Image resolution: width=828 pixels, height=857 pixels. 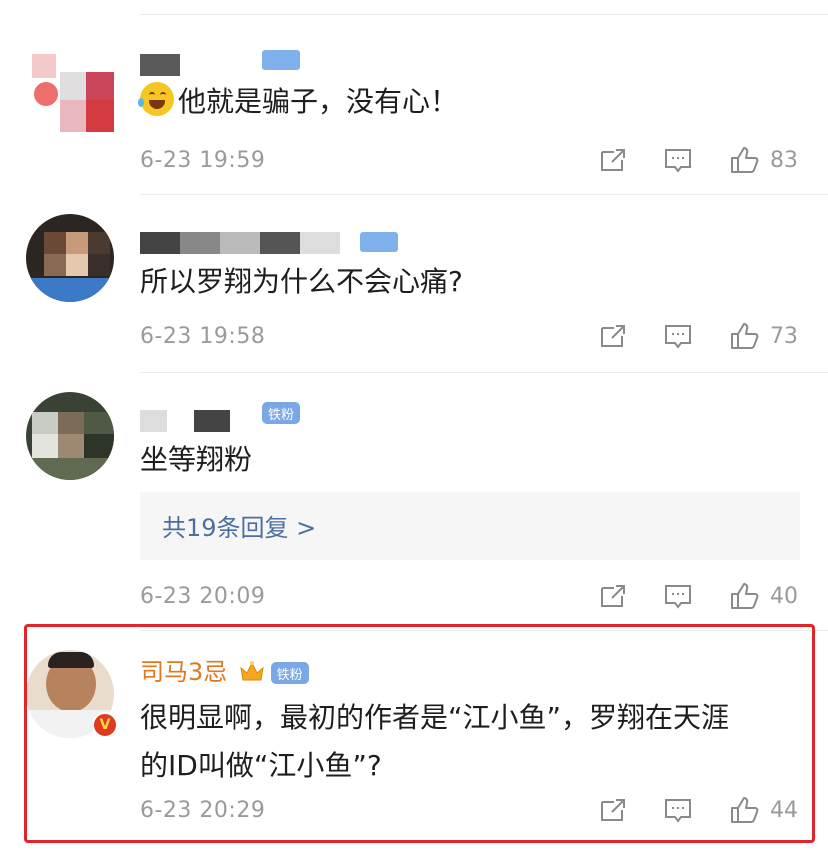 I want to click on comment-text: 他就是骗子，没有心！, so click(x=298, y=102).